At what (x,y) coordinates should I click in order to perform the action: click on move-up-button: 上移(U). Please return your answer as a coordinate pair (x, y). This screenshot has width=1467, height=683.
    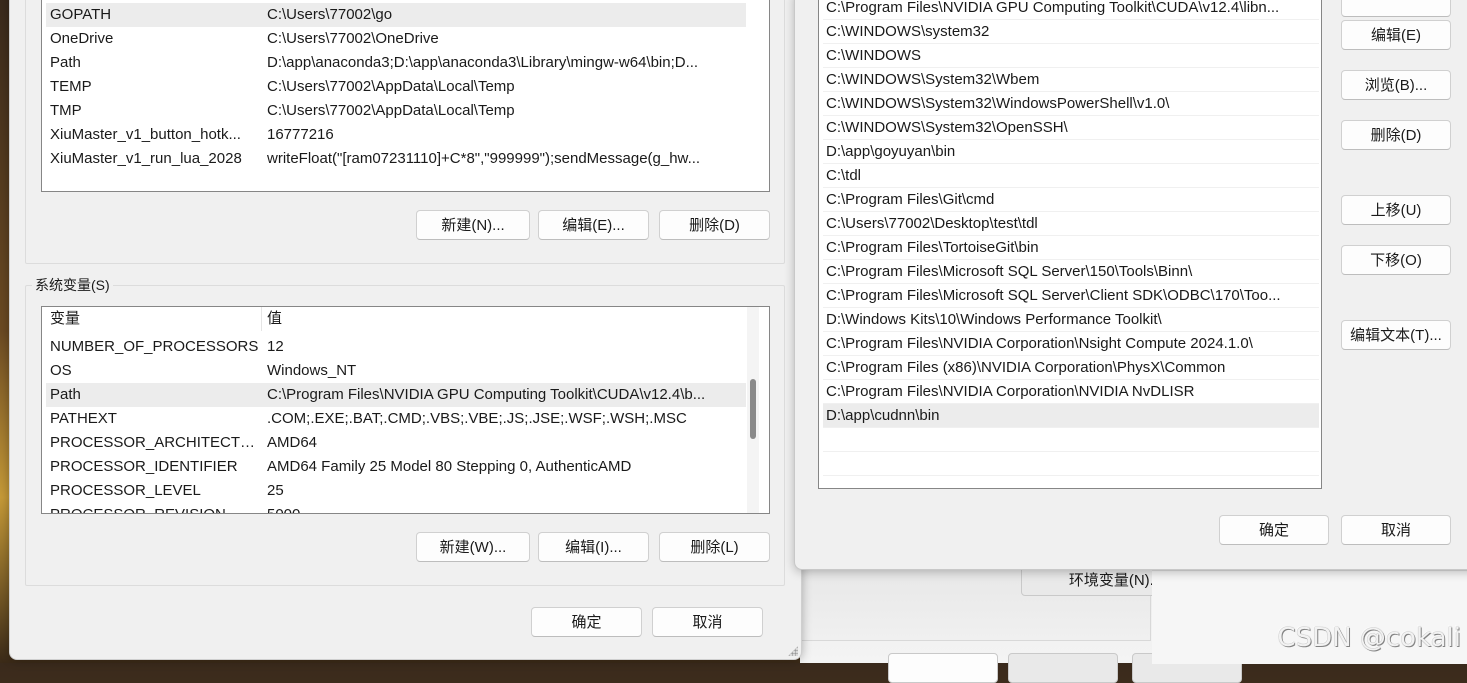
    Looking at the image, I should click on (1396, 210).